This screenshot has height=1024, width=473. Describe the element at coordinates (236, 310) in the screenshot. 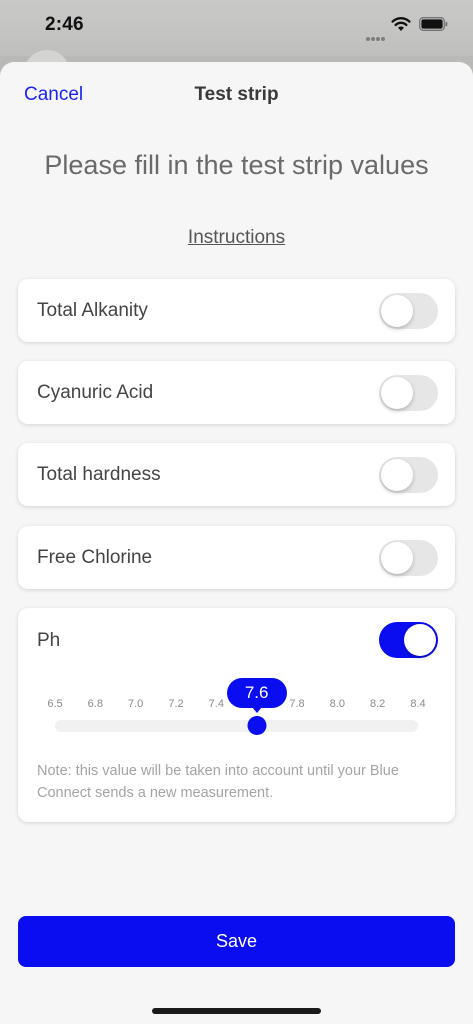

I see `parameter-card-total-alkanity: Total Alkanity` at that location.